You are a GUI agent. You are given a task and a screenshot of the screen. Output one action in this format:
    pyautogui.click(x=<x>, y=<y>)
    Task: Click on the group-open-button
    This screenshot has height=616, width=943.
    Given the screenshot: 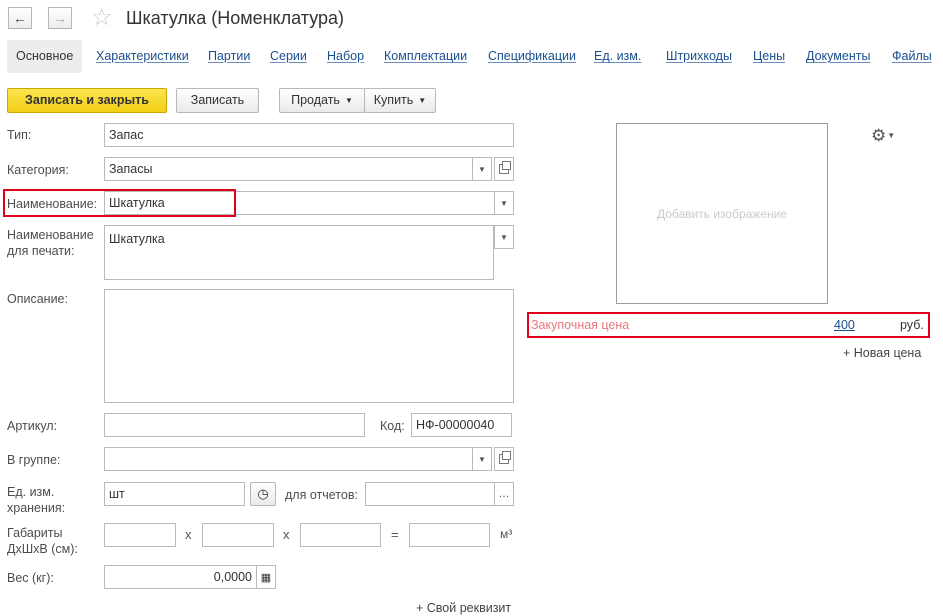 What is the action you would take?
    pyautogui.click(x=504, y=459)
    